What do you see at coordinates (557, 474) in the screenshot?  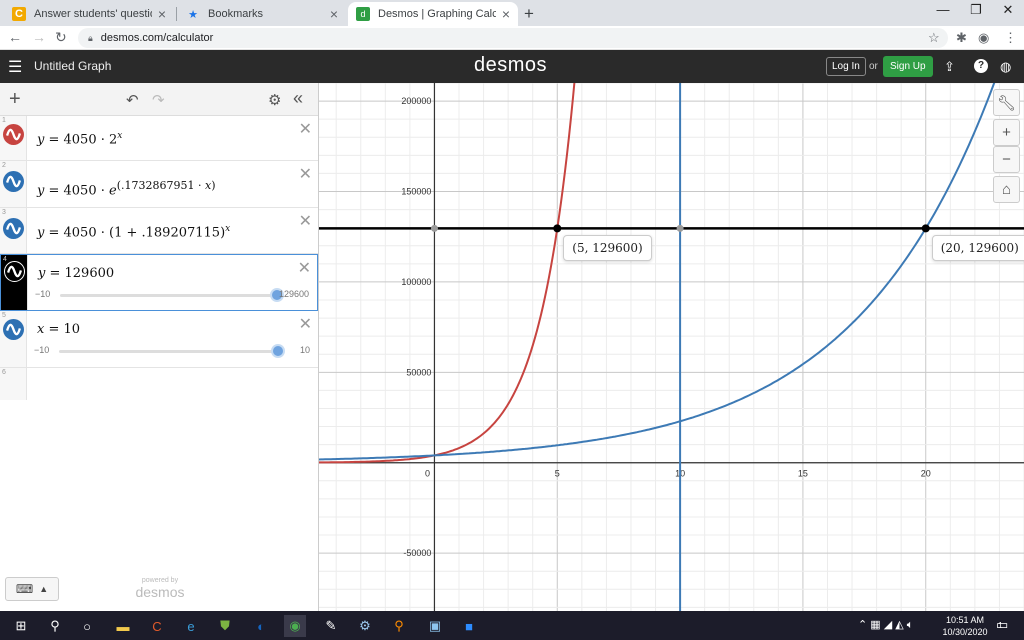 I see `x-tick-label: 5` at bounding box center [557, 474].